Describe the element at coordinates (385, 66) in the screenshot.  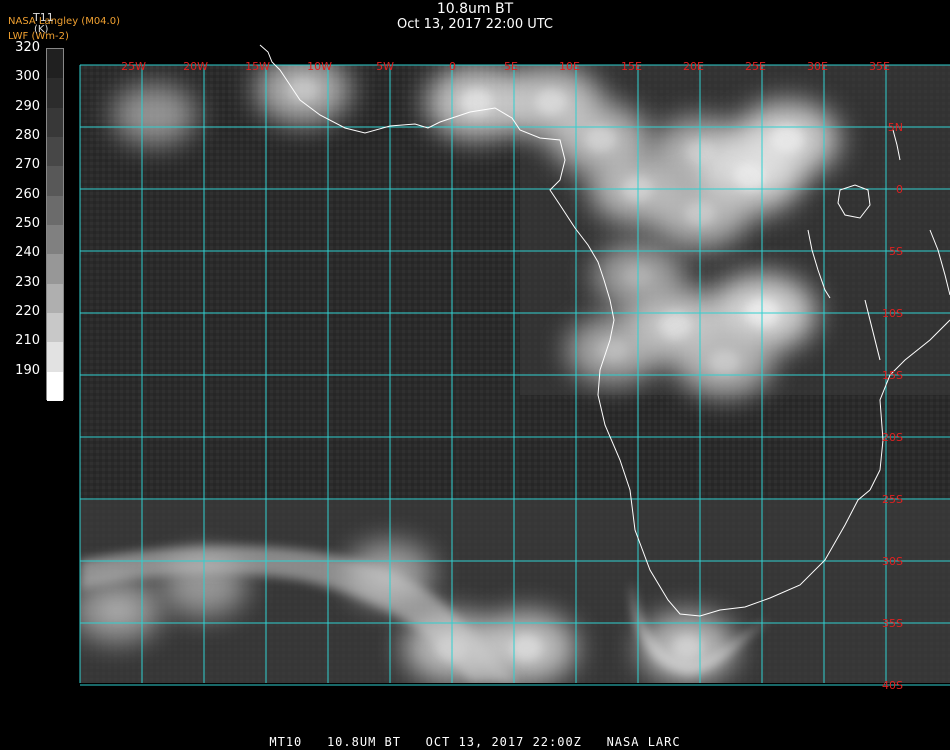
I see `longitude-label: 5W` at that location.